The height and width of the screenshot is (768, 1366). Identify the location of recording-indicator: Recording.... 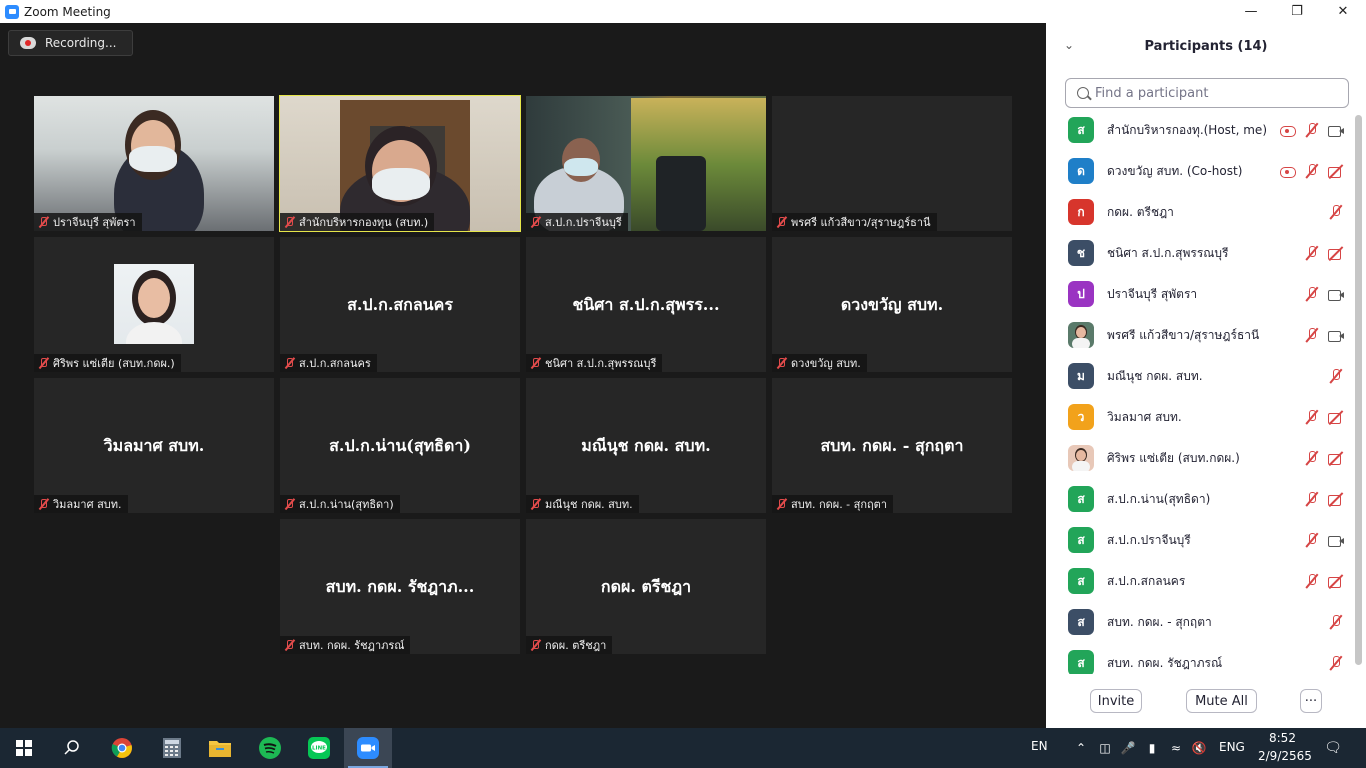
(70, 43).